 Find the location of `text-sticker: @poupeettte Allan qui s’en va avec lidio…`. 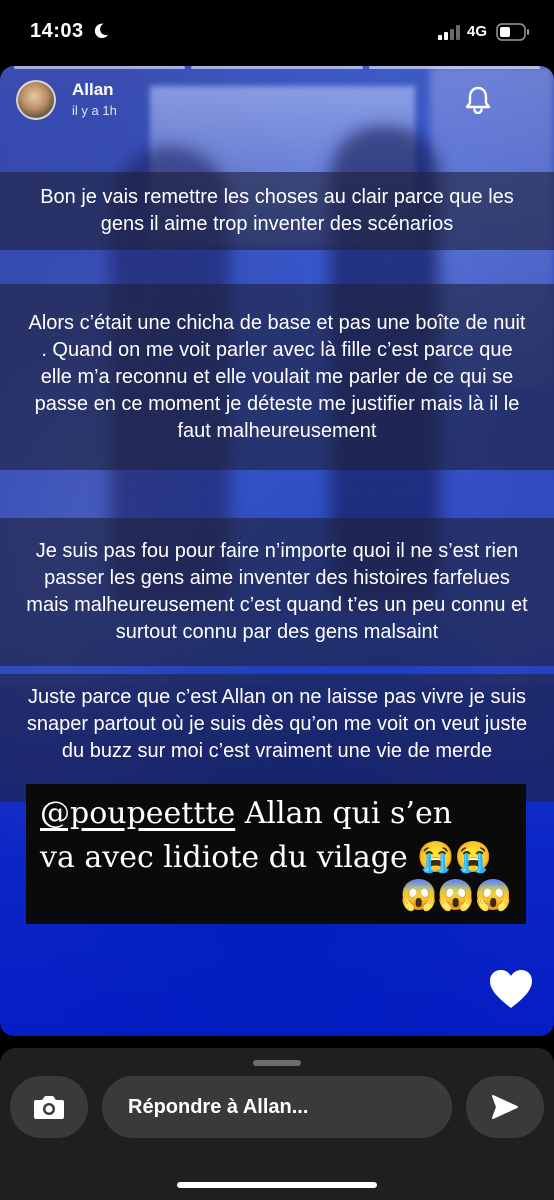

text-sticker: @poupeettte Allan qui s’en va avec lidio… is located at coordinates (276, 854).